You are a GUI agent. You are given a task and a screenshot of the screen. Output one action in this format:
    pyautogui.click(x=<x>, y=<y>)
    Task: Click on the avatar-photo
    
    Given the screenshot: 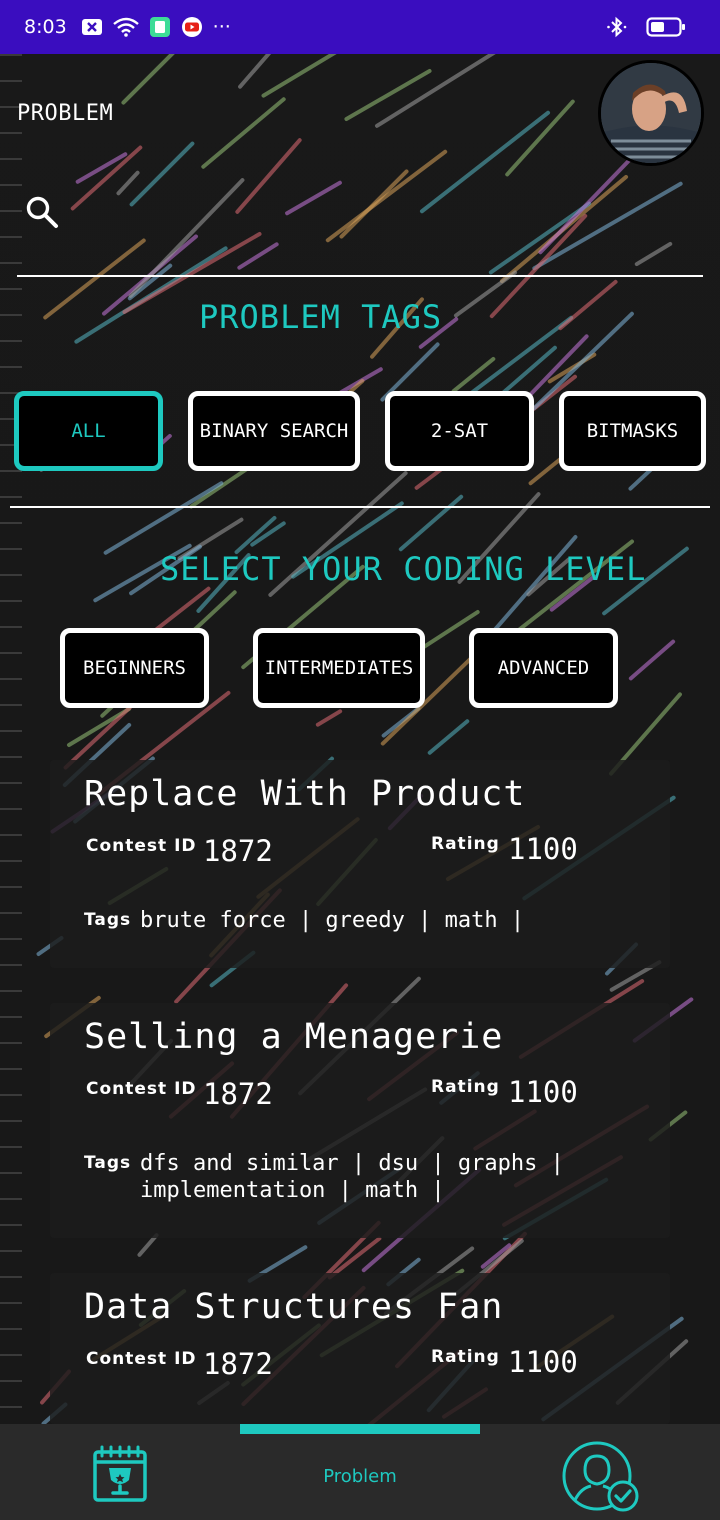 What is the action you would take?
    pyautogui.click(x=651, y=113)
    